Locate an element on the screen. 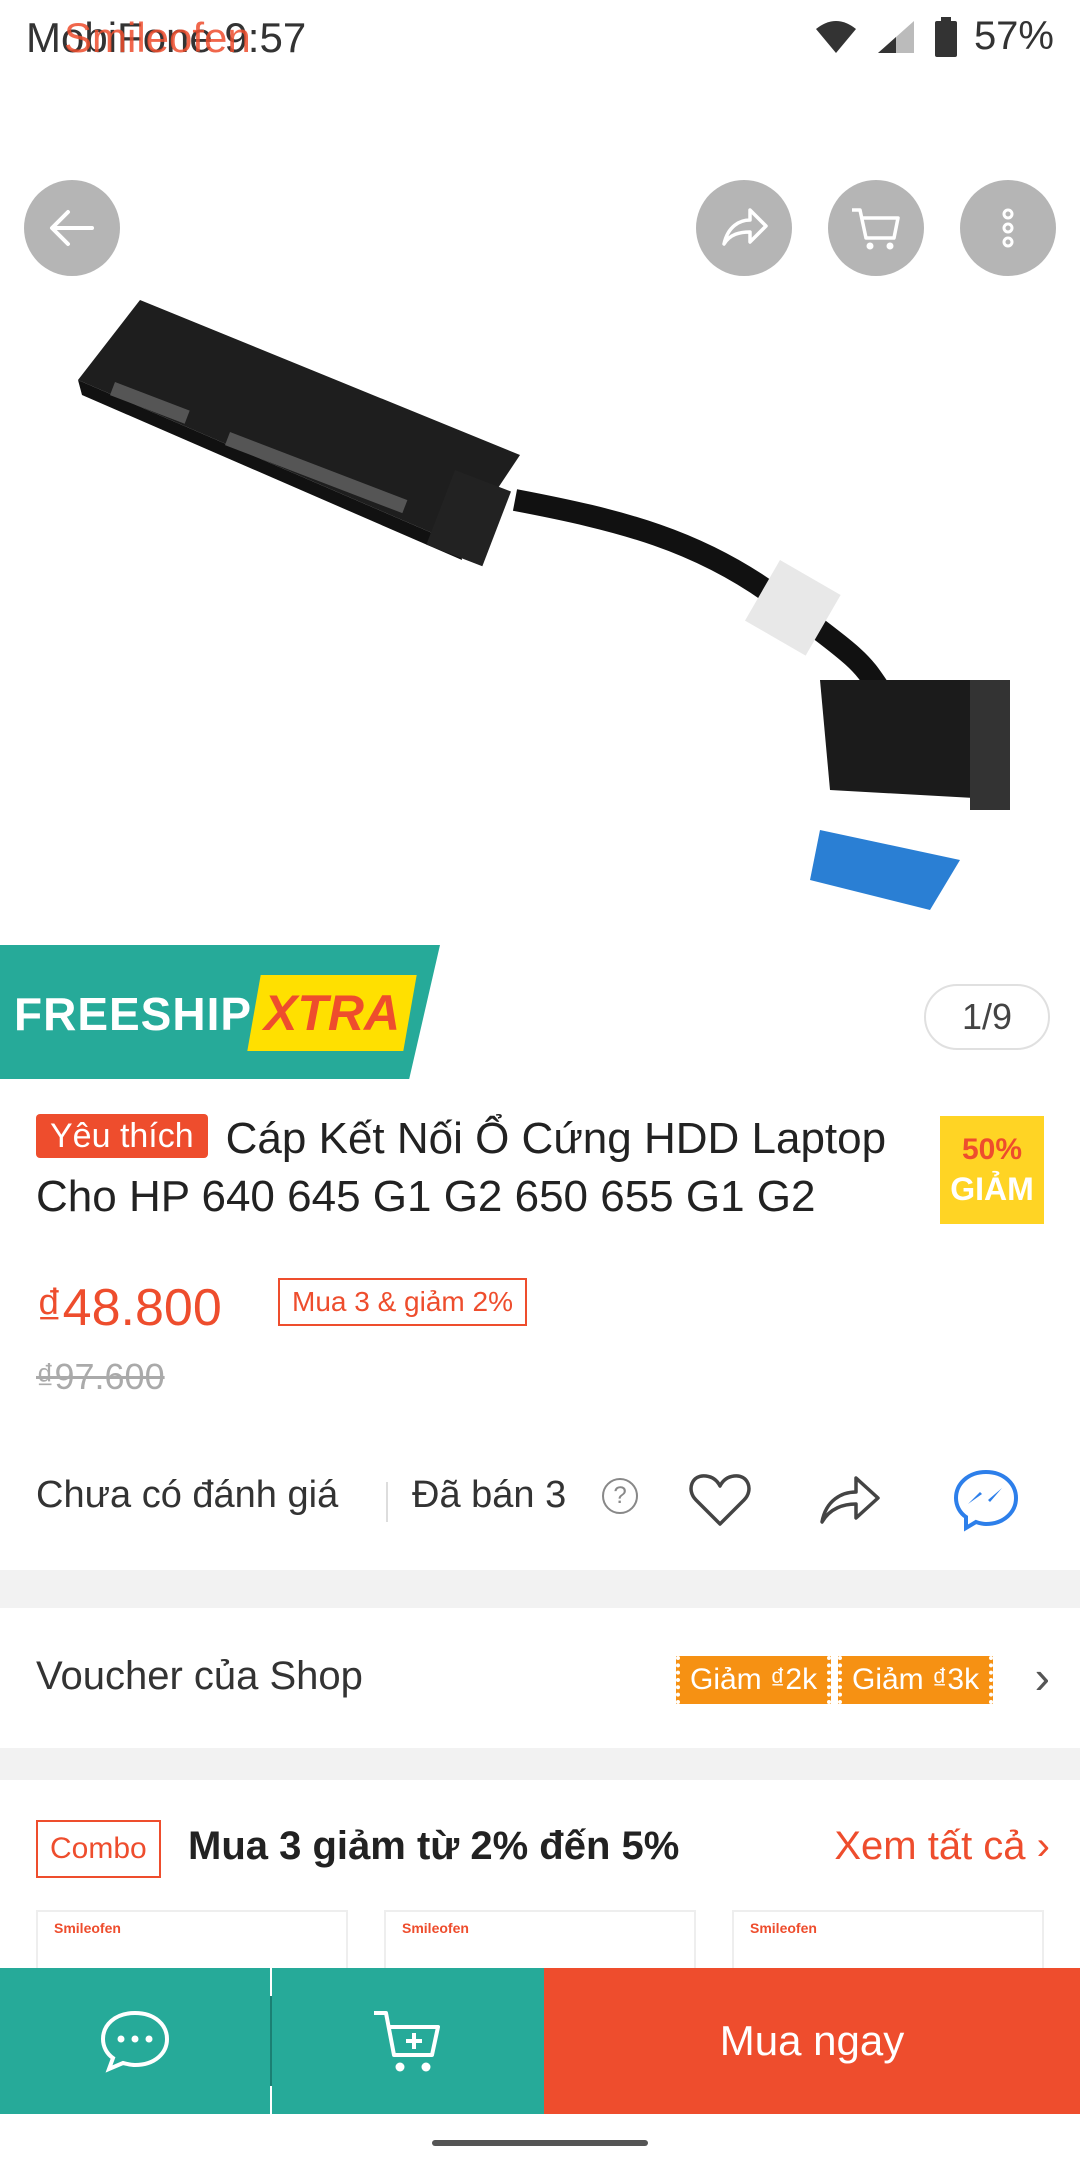 This screenshot has width=1080, height=2160. messenger-icon is located at coordinates (986, 1500).